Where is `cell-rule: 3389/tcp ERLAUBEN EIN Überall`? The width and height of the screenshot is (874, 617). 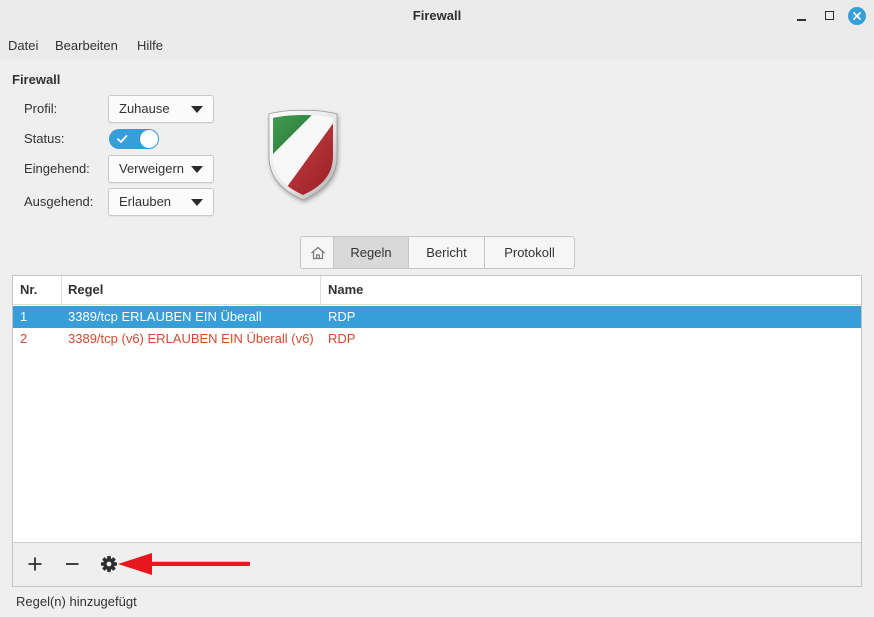 cell-rule: 3389/tcp ERLAUBEN EIN Überall is located at coordinates (165, 316).